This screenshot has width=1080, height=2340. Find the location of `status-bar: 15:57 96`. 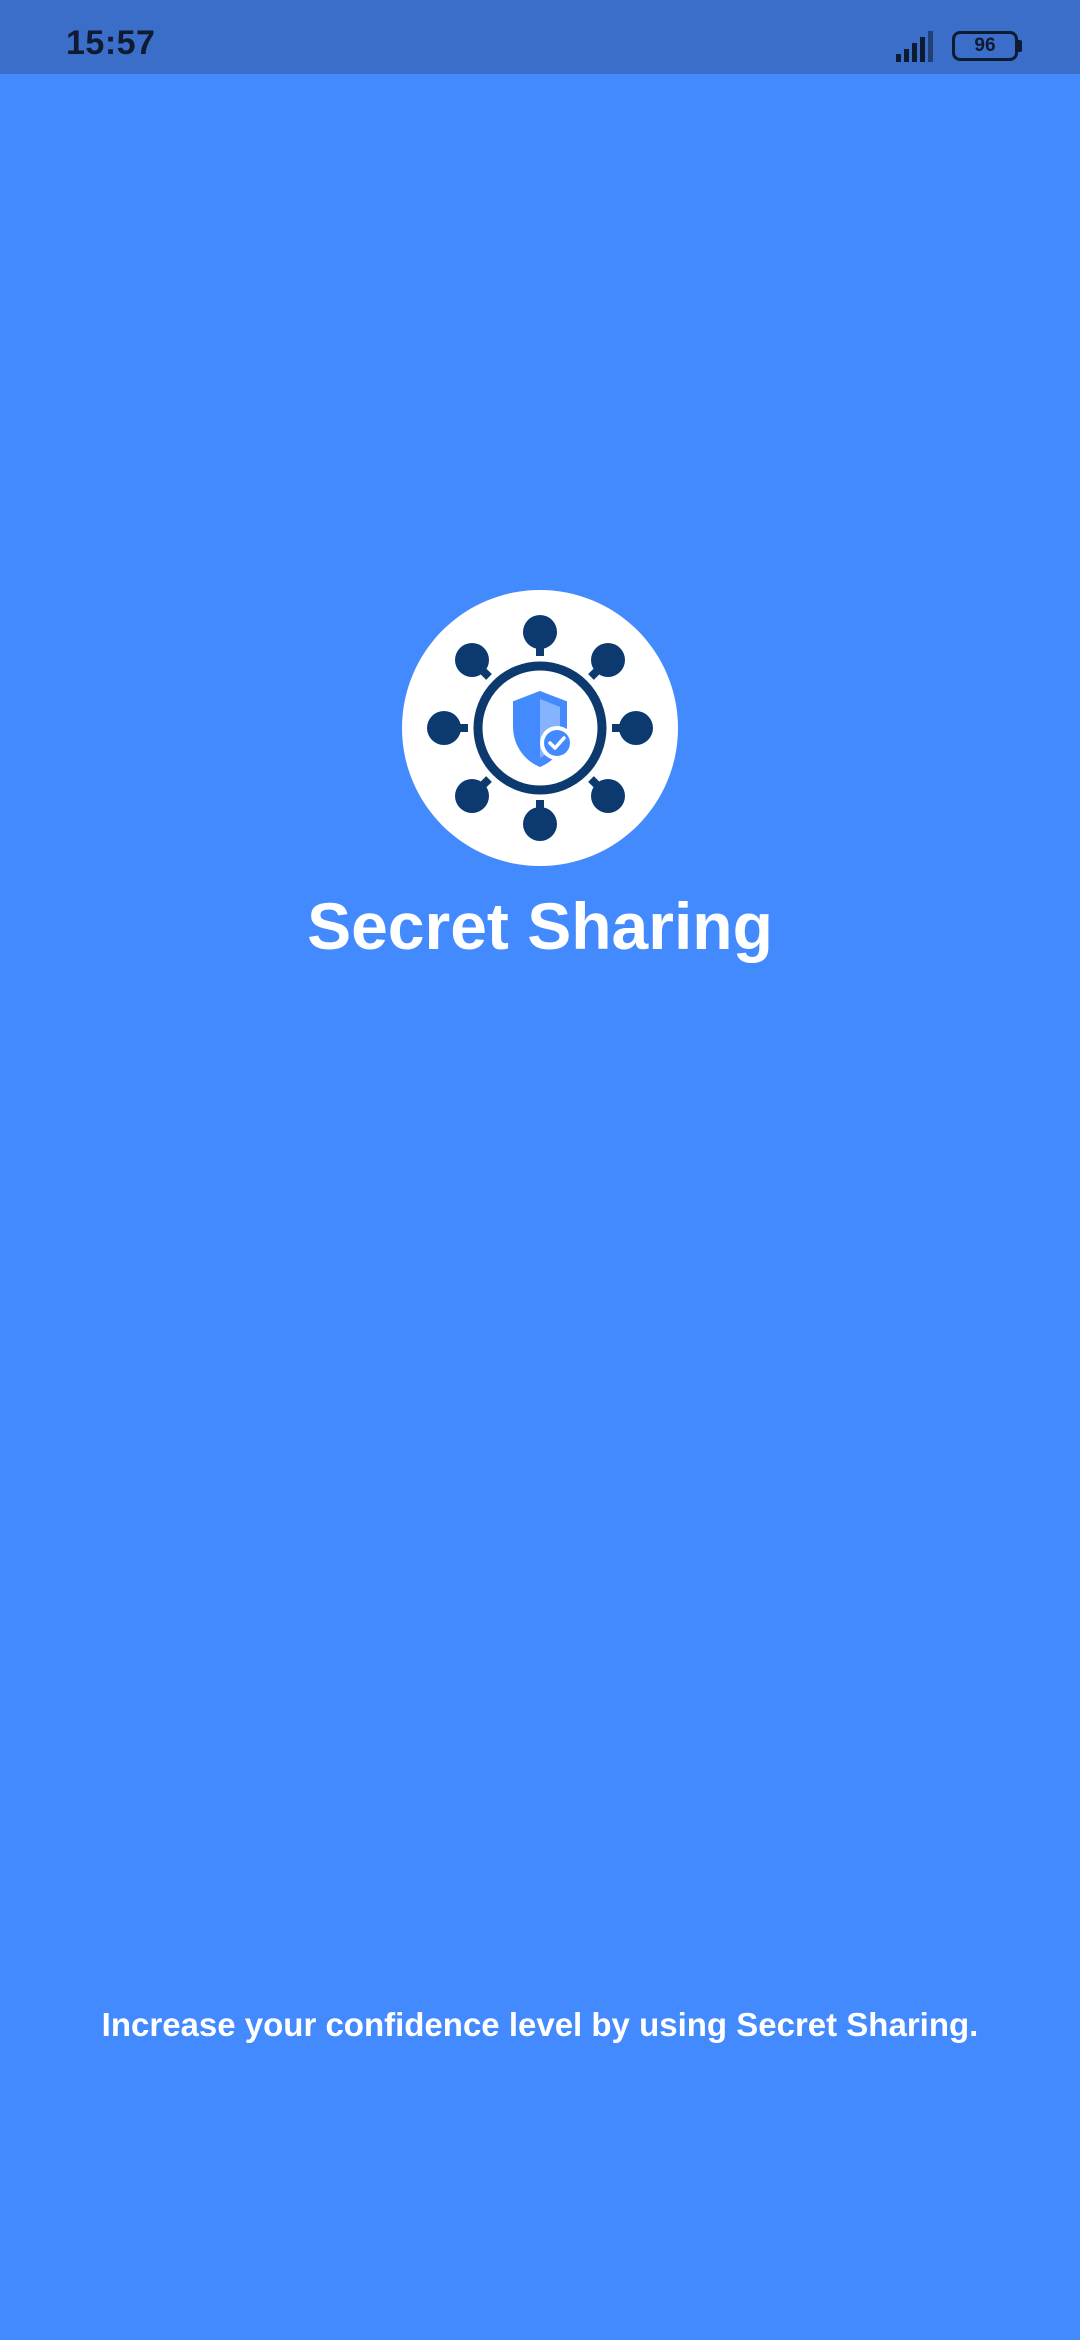

status-bar: 15:57 96 is located at coordinates (540, 37).